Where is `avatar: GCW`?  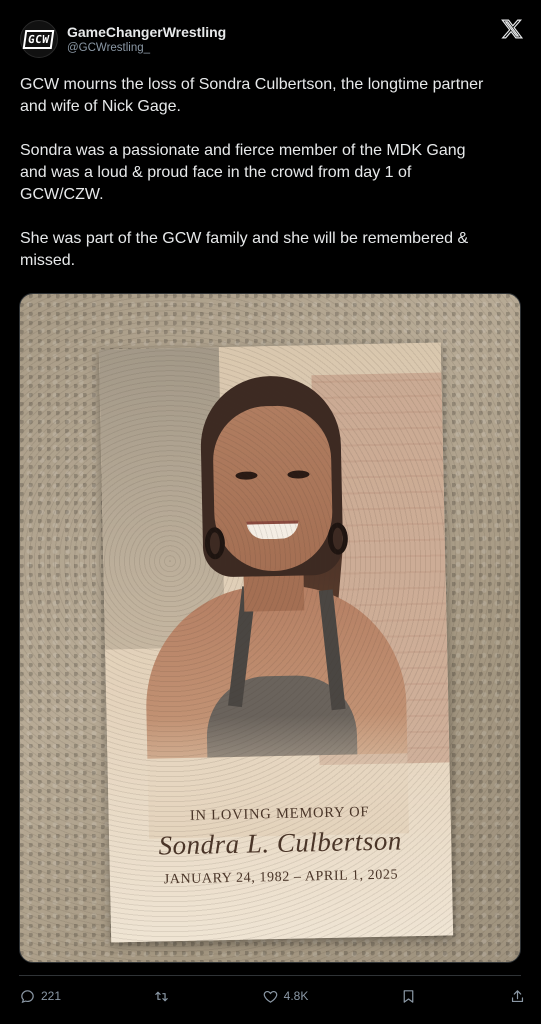 avatar: GCW is located at coordinates (39, 39).